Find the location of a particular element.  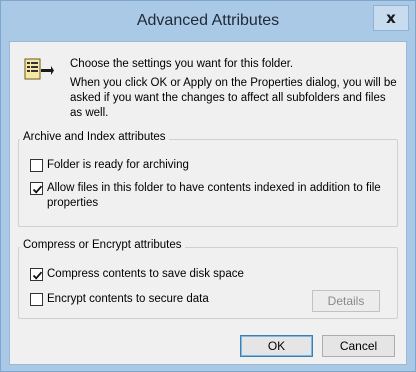

archive-index-group-title: Archive and Index attributes is located at coordinates (94, 137).